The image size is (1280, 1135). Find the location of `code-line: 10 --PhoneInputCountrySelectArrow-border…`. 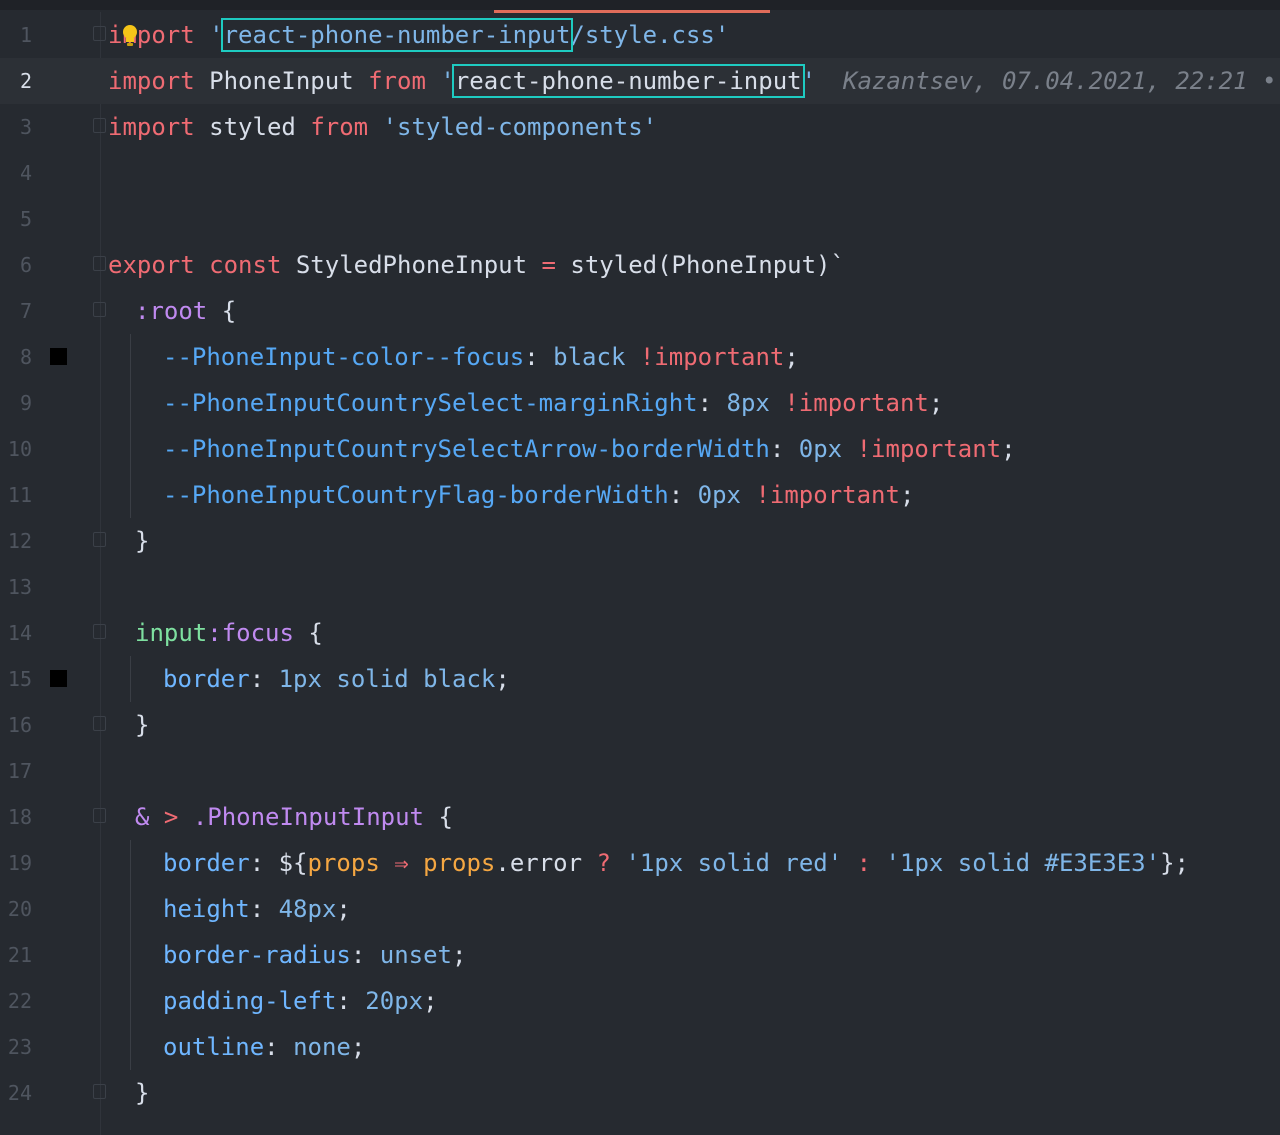

code-line: 10 --PhoneInputCountrySelectArrow-border… is located at coordinates (640, 449).